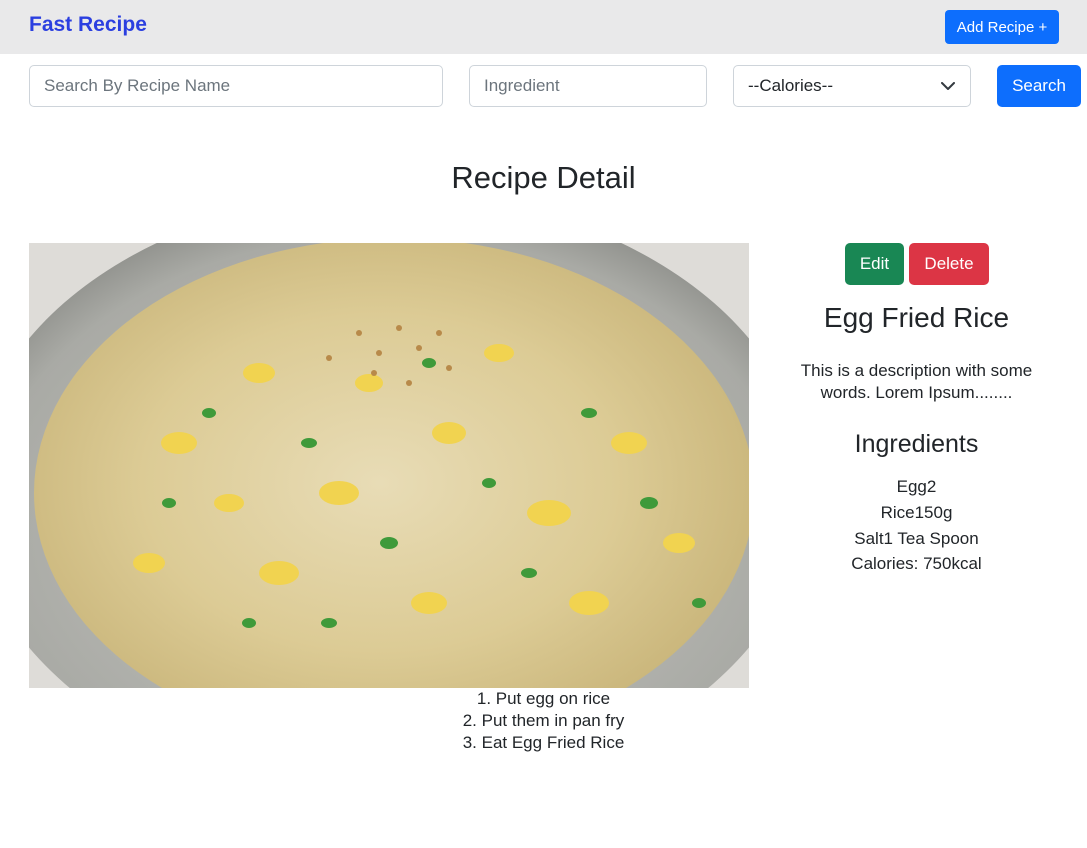  Describe the element at coordinates (790, 85) in the screenshot. I see `calories-selected-value: --Calories--` at that location.